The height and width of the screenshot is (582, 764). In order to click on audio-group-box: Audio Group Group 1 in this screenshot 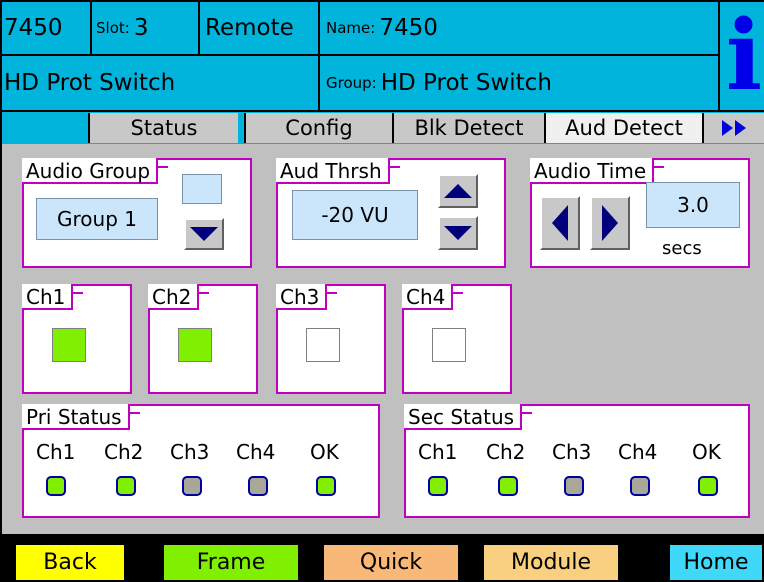, I will do `click(137, 213)`.